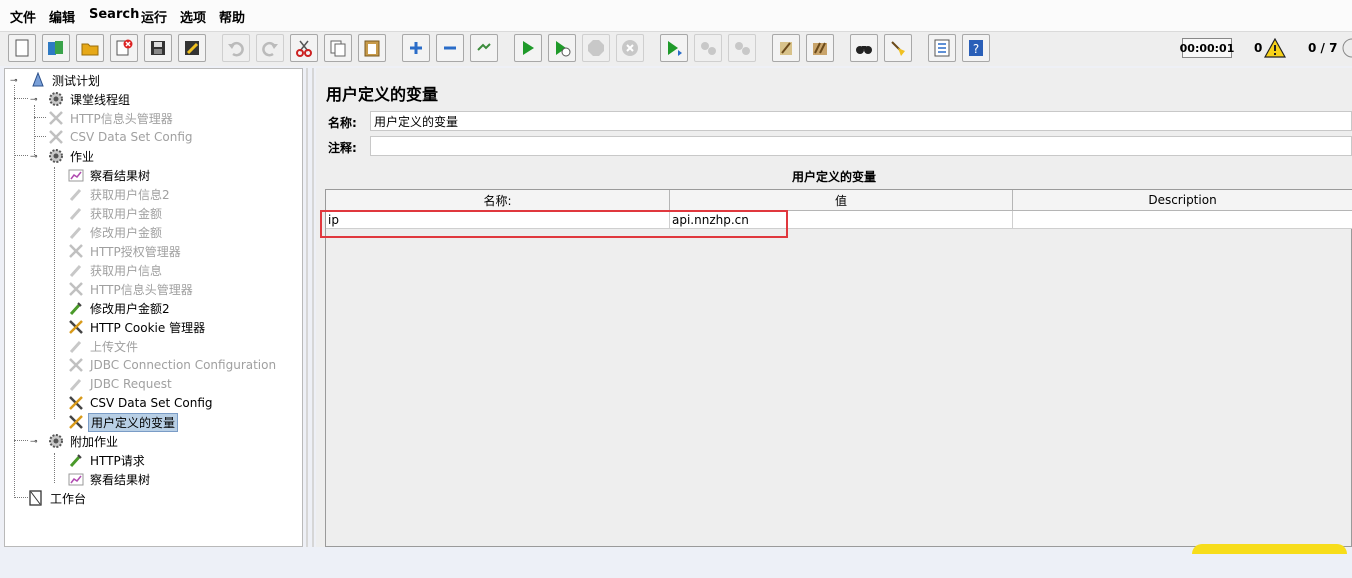  What do you see at coordinates (114, 14) in the screenshot?
I see `menu-search: Search` at bounding box center [114, 14].